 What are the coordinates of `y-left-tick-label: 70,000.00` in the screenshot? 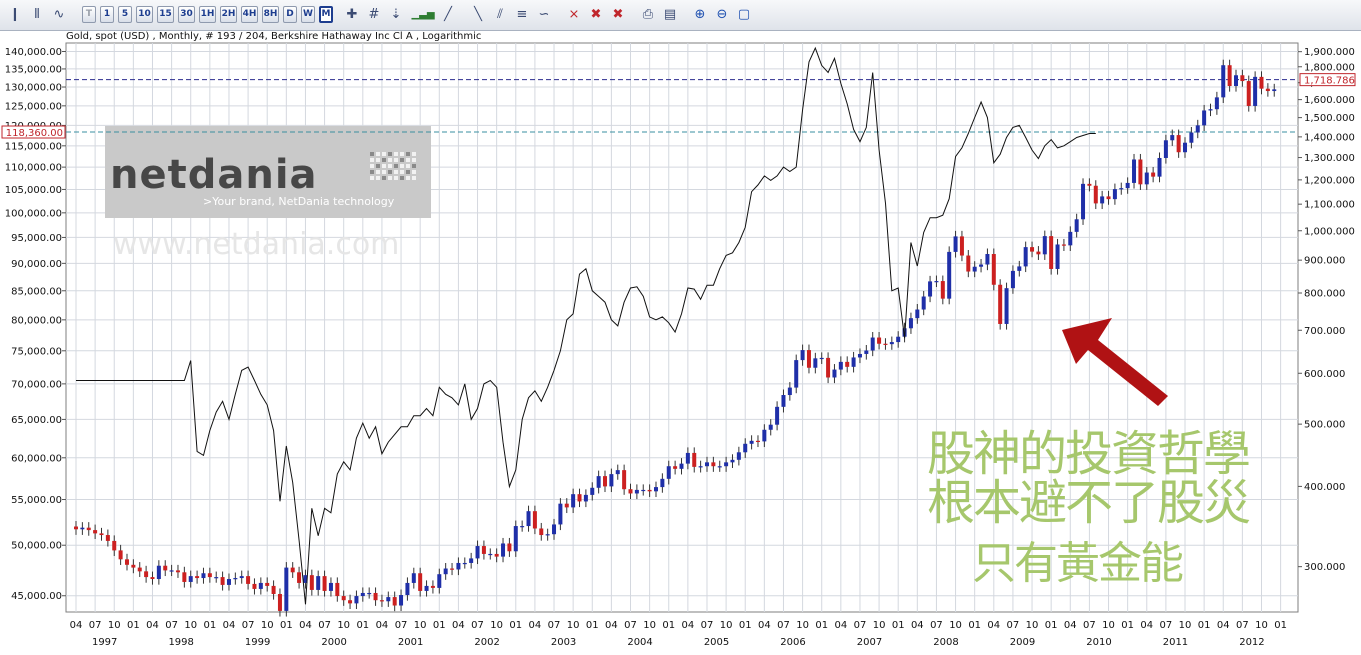 It's located at (36, 384).